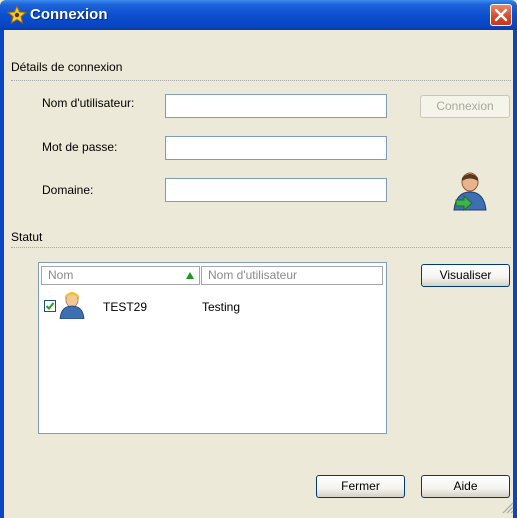  What do you see at coordinates (276, 190) in the screenshot?
I see `domain-field` at bounding box center [276, 190].